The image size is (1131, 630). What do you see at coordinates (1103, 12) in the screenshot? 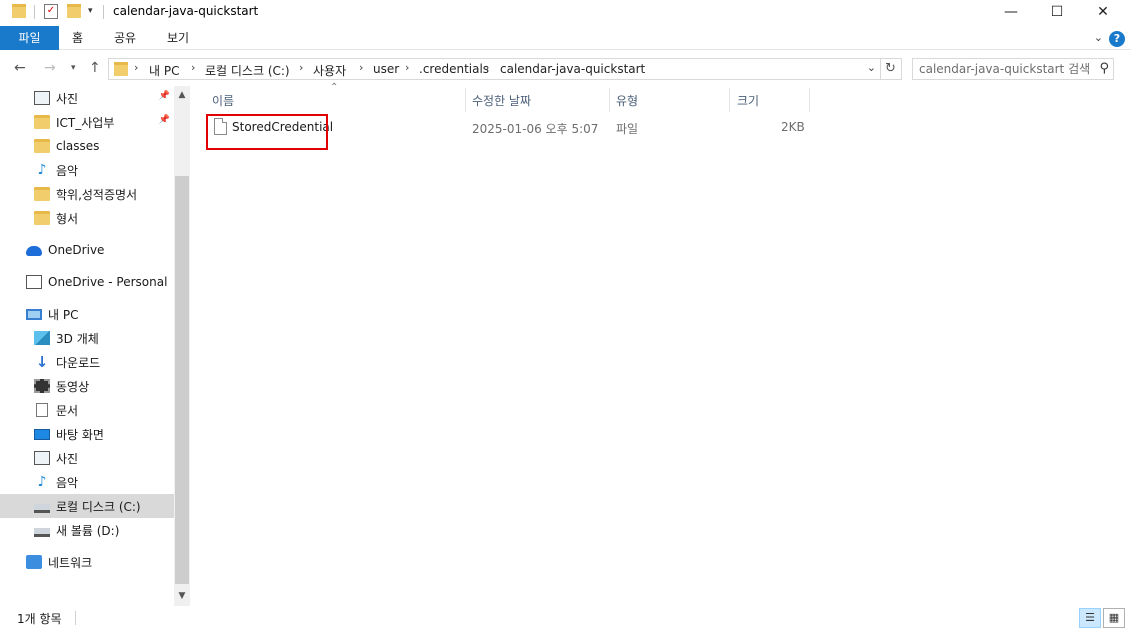
I see `close-button: ✕` at bounding box center [1103, 12].